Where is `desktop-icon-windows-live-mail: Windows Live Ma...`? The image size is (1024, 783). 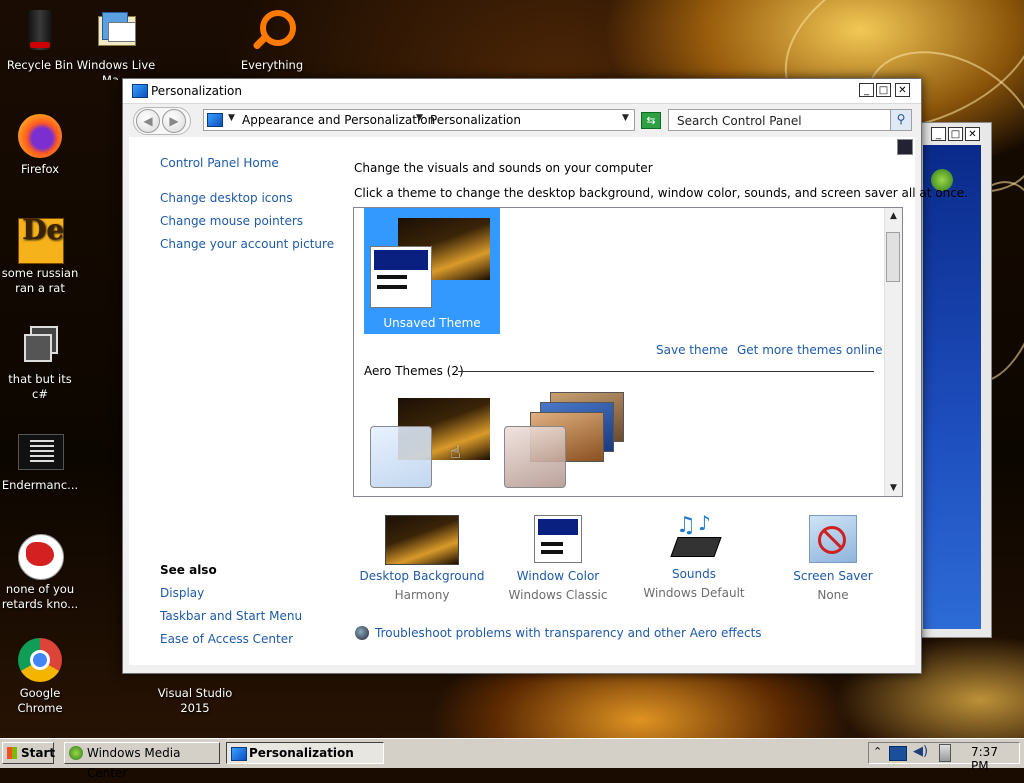 desktop-icon-windows-live-mail: Windows Live Ma... is located at coordinates (116, 44).